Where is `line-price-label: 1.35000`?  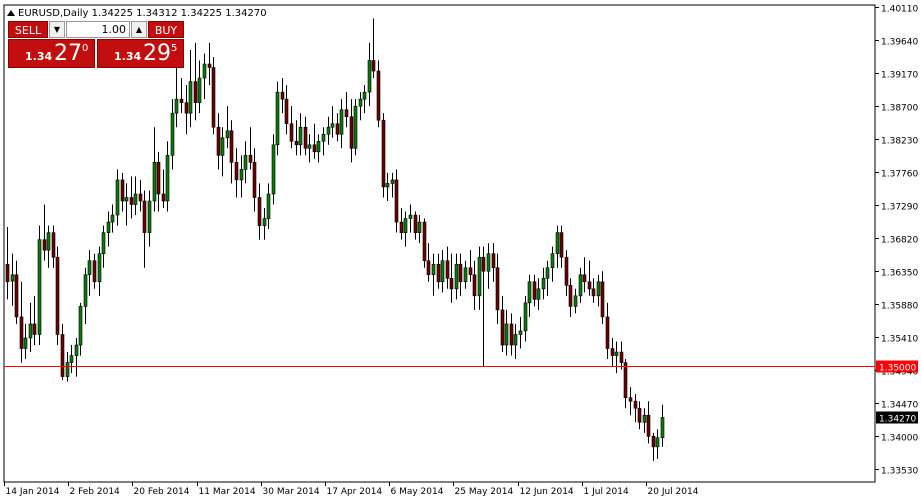
line-price-label: 1.35000 is located at coordinates (897, 367).